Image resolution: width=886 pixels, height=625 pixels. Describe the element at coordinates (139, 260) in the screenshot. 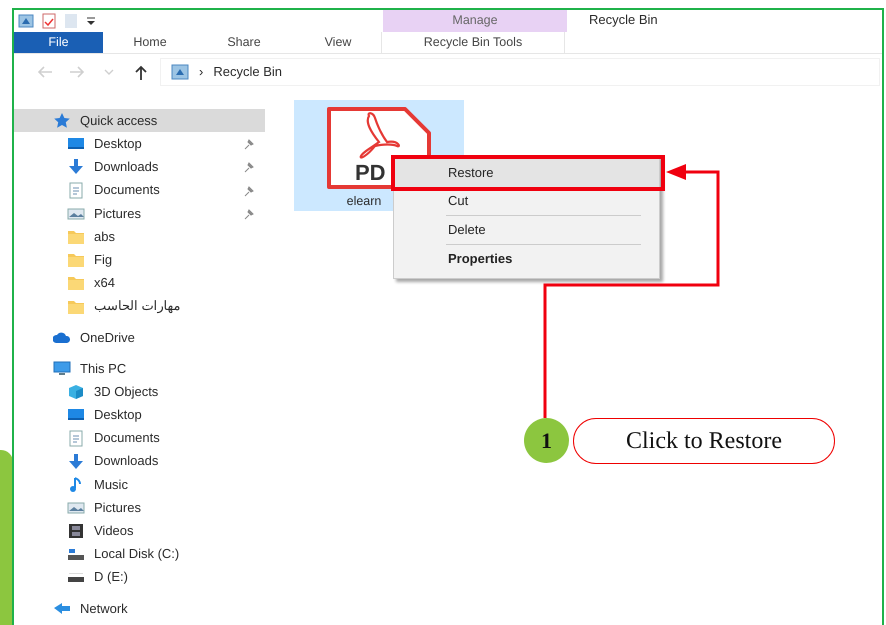

I see `nav-pane-item: Fig` at that location.